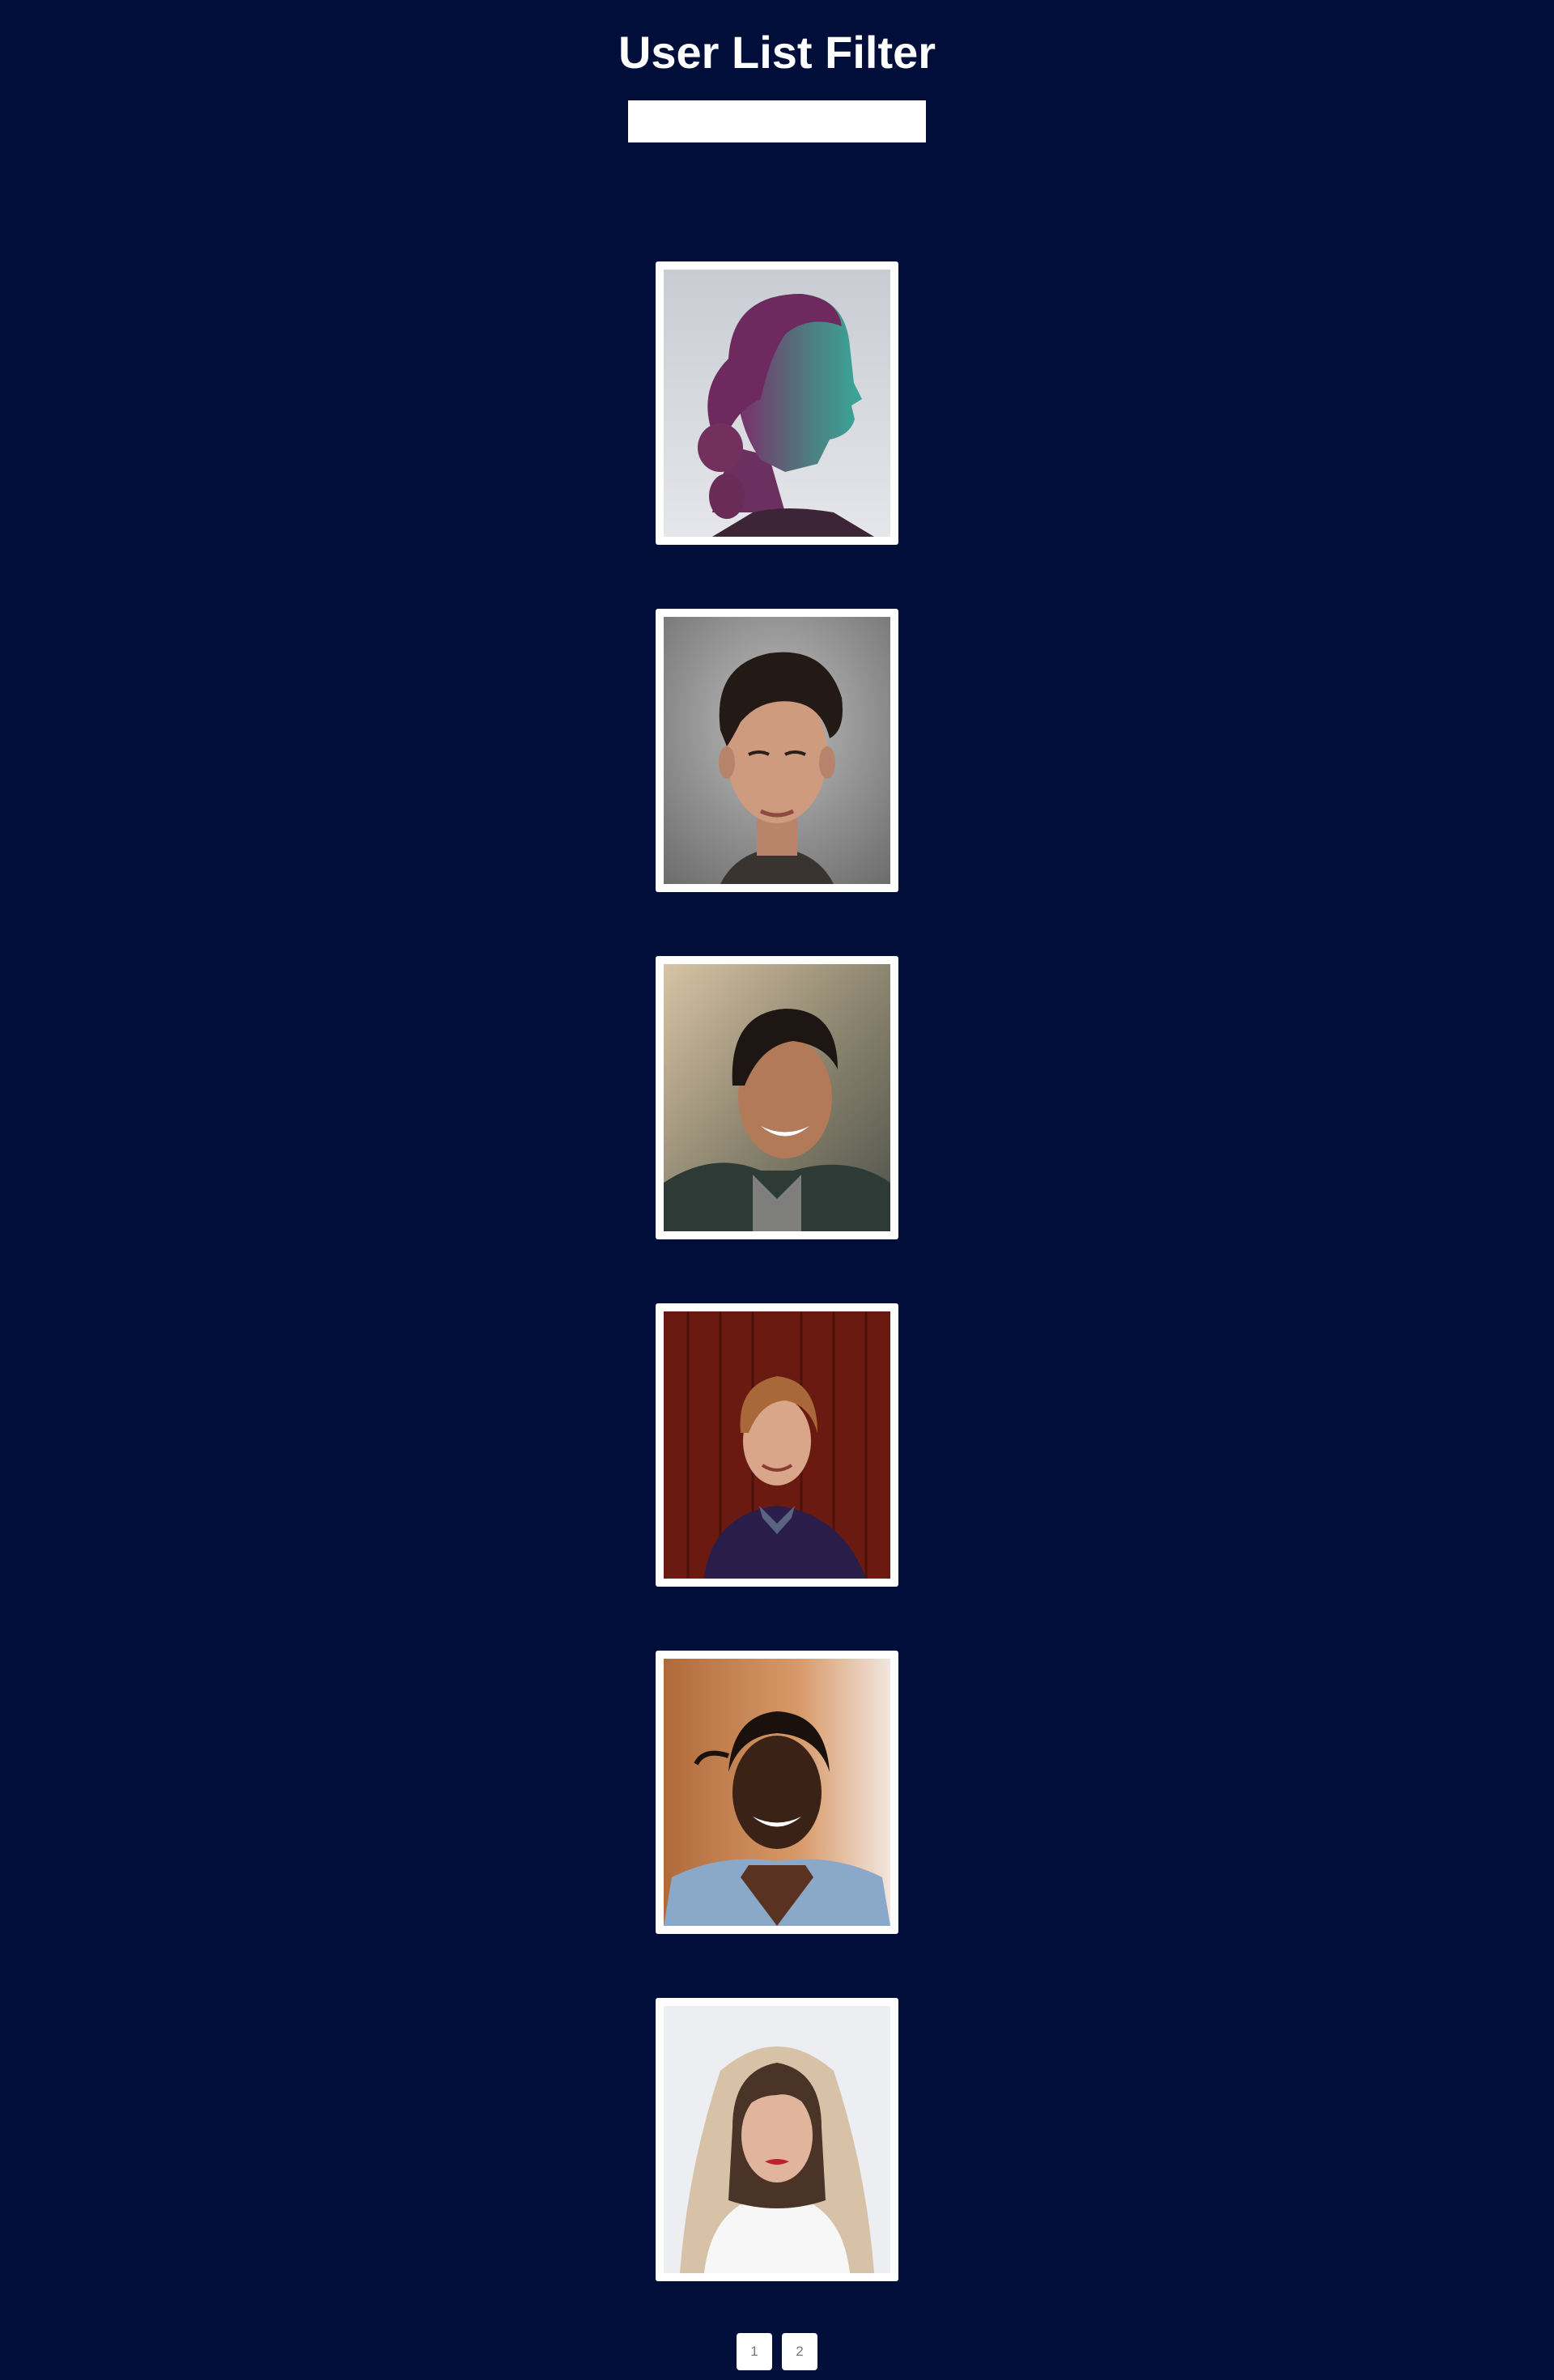 The height and width of the screenshot is (2380, 1554). Describe the element at coordinates (799, 2351) in the screenshot. I see `page-button-2: 2` at that location.